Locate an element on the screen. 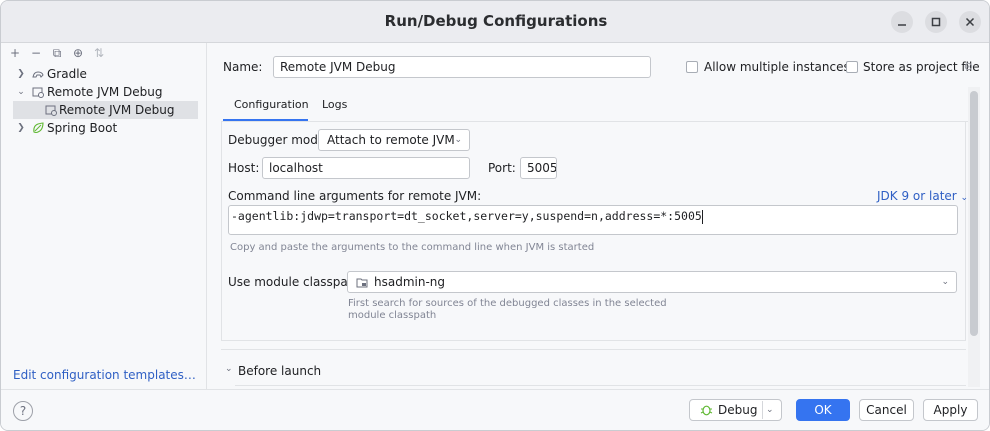 This screenshot has width=990, height=431. gear-icon is located at coordinates (968, 66).